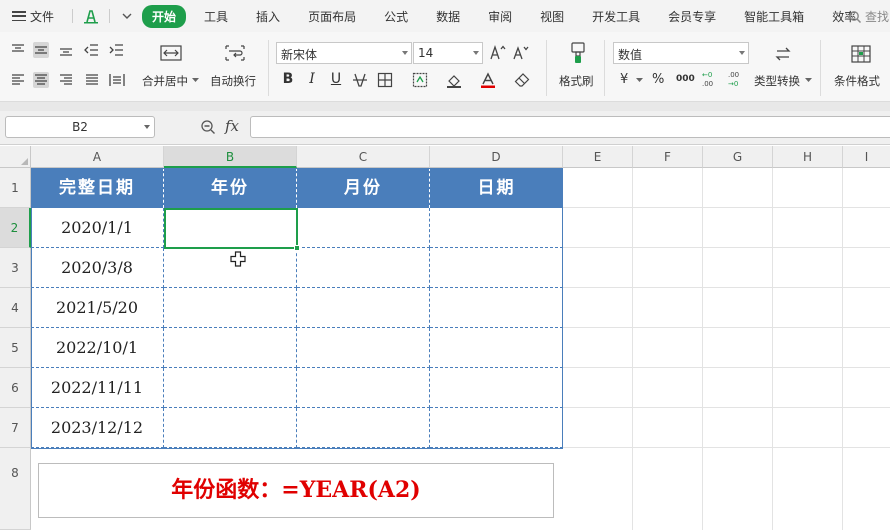  What do you see at coordinates (496, 157) in the screenshot?
I see `column-header-d: D` at bounding box center [496, 157].